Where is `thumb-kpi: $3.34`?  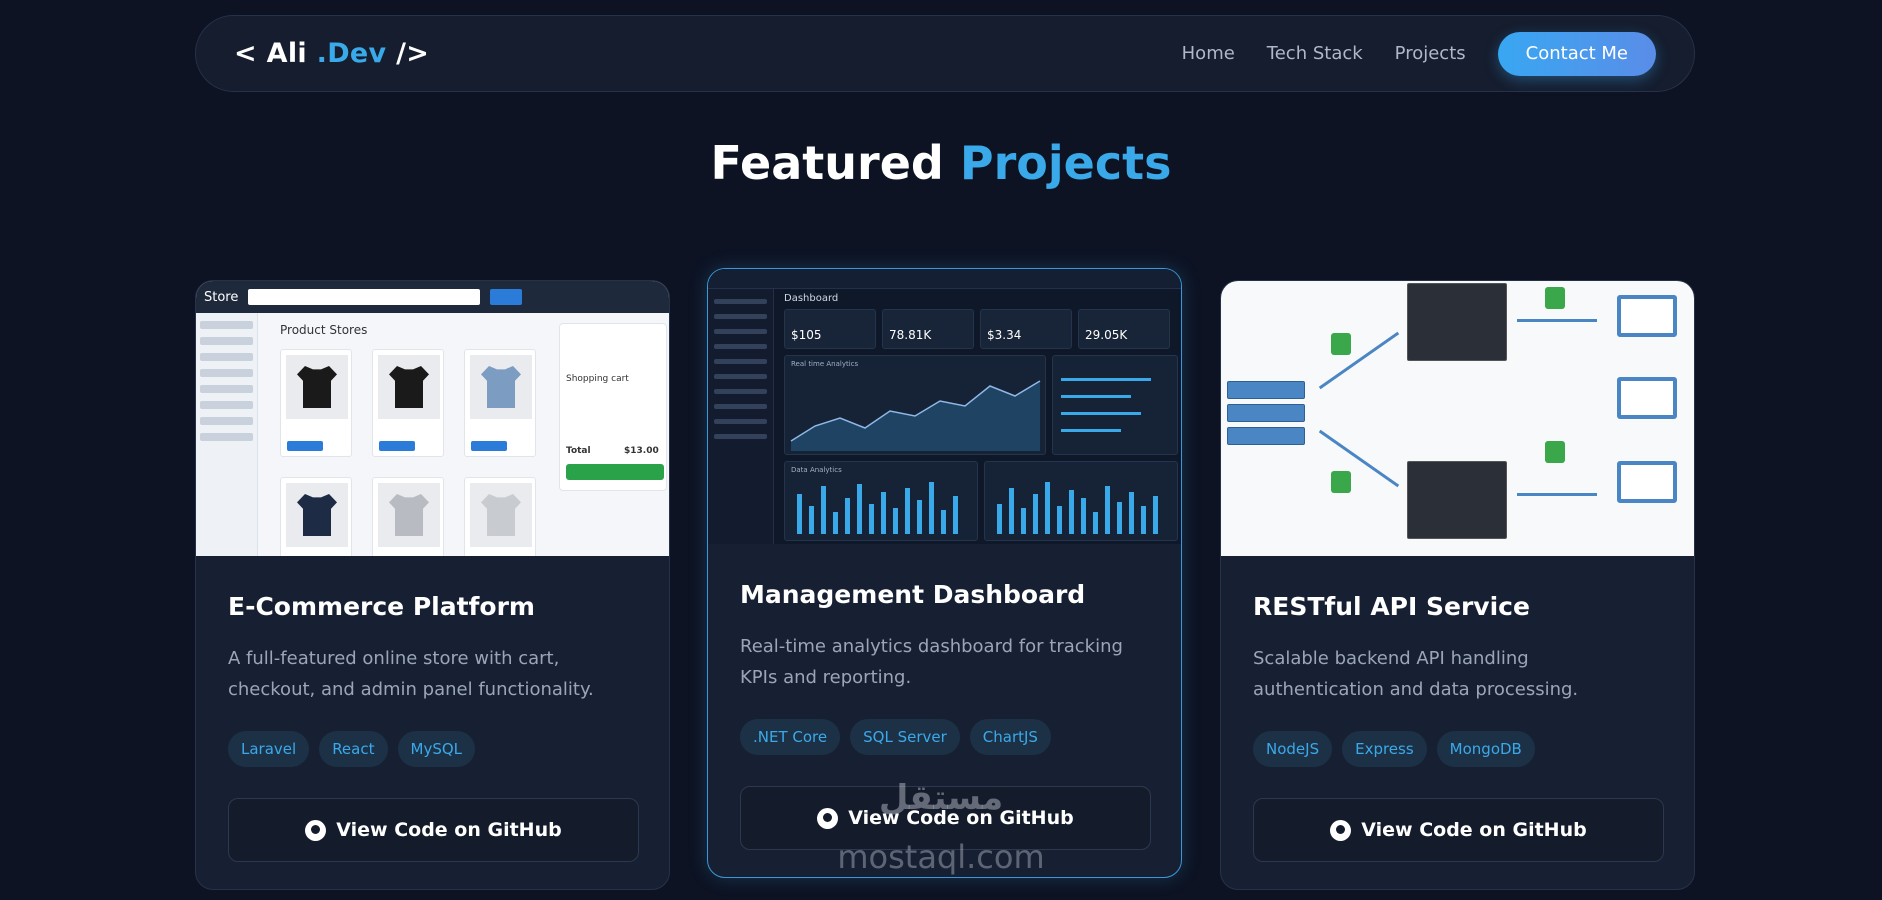 thumb-kpi: $3.34 is located at coordinates (1026, 329).